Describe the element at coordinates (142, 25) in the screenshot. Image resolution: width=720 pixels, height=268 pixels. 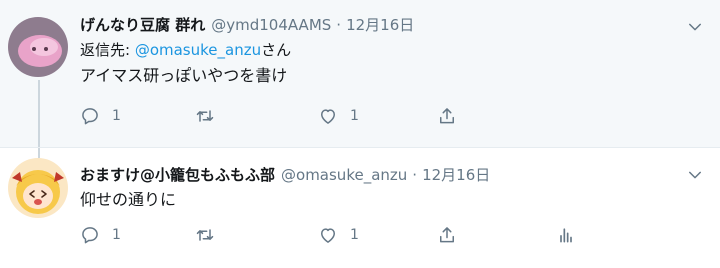
I see `display-name: げんなり豆腐 群れ` at that location.